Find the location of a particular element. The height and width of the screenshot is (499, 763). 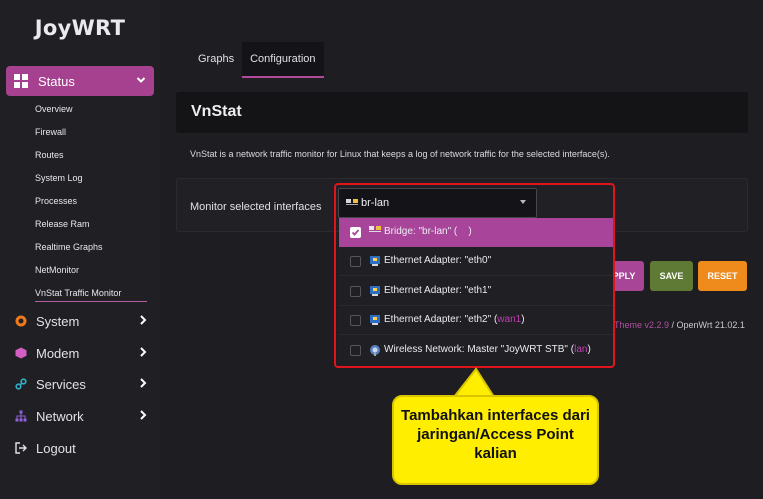

submenu-netmonitor: NetMonitor is located at coordinates (91, 272).